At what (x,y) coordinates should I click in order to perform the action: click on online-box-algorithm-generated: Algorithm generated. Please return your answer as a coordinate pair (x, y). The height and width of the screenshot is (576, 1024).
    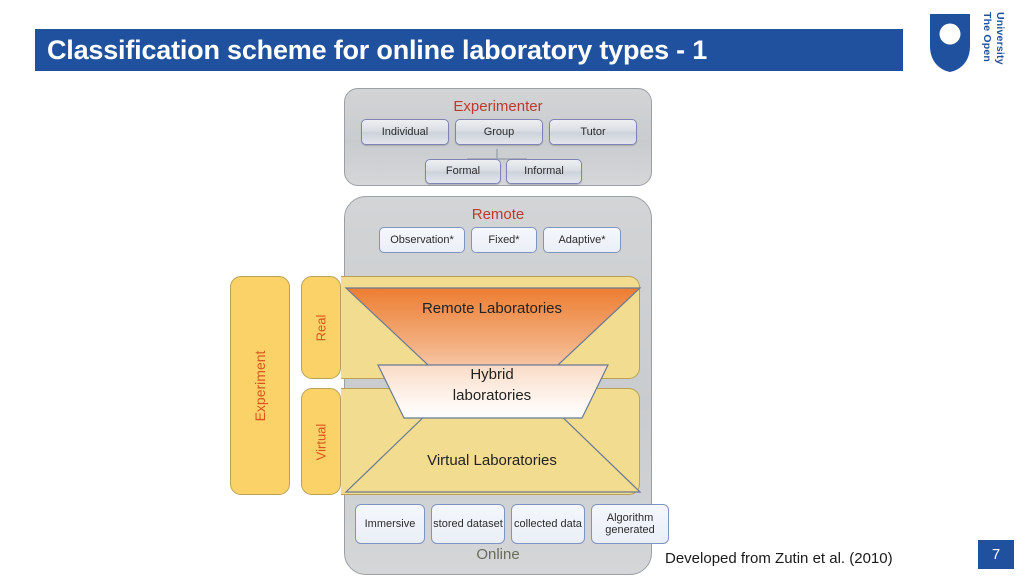
    Looking at the image, I should click on (630, 524).